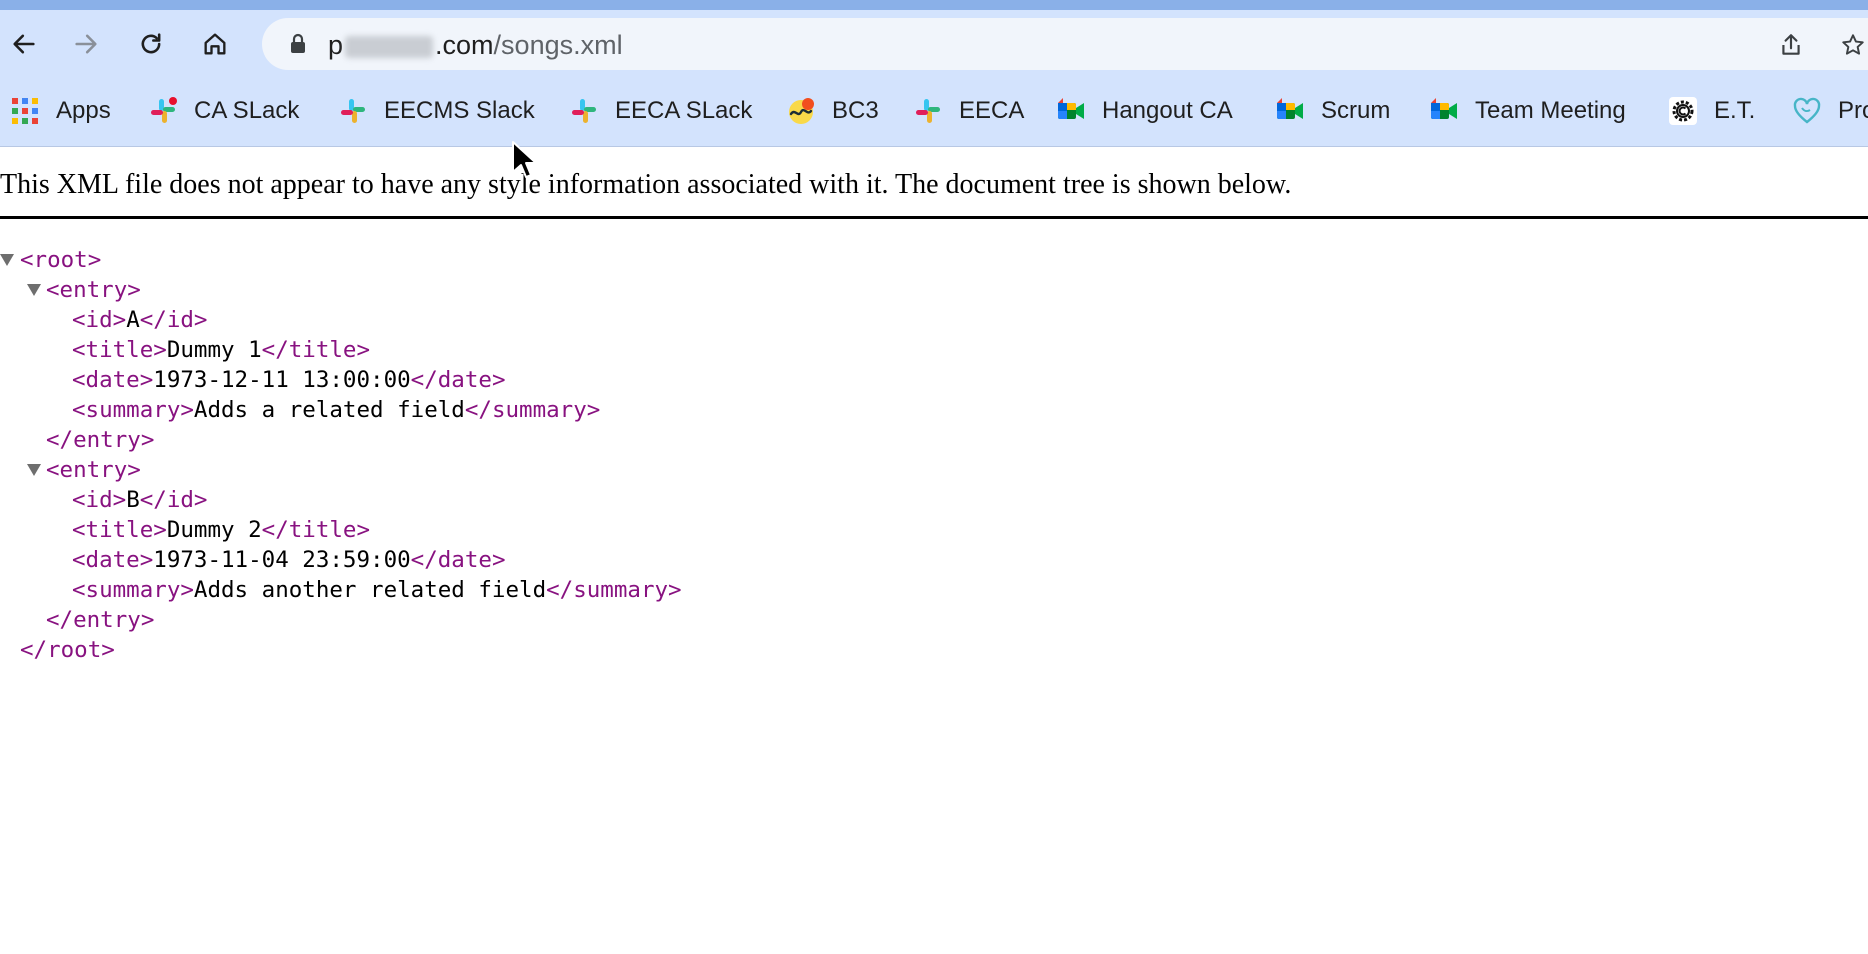 This screenshot has width=1868, height=954. What do you see at coordinates (1830, 111) in the screenshot?
I see `bookmark-pro: Pro` at bounding box center [1830, 111].